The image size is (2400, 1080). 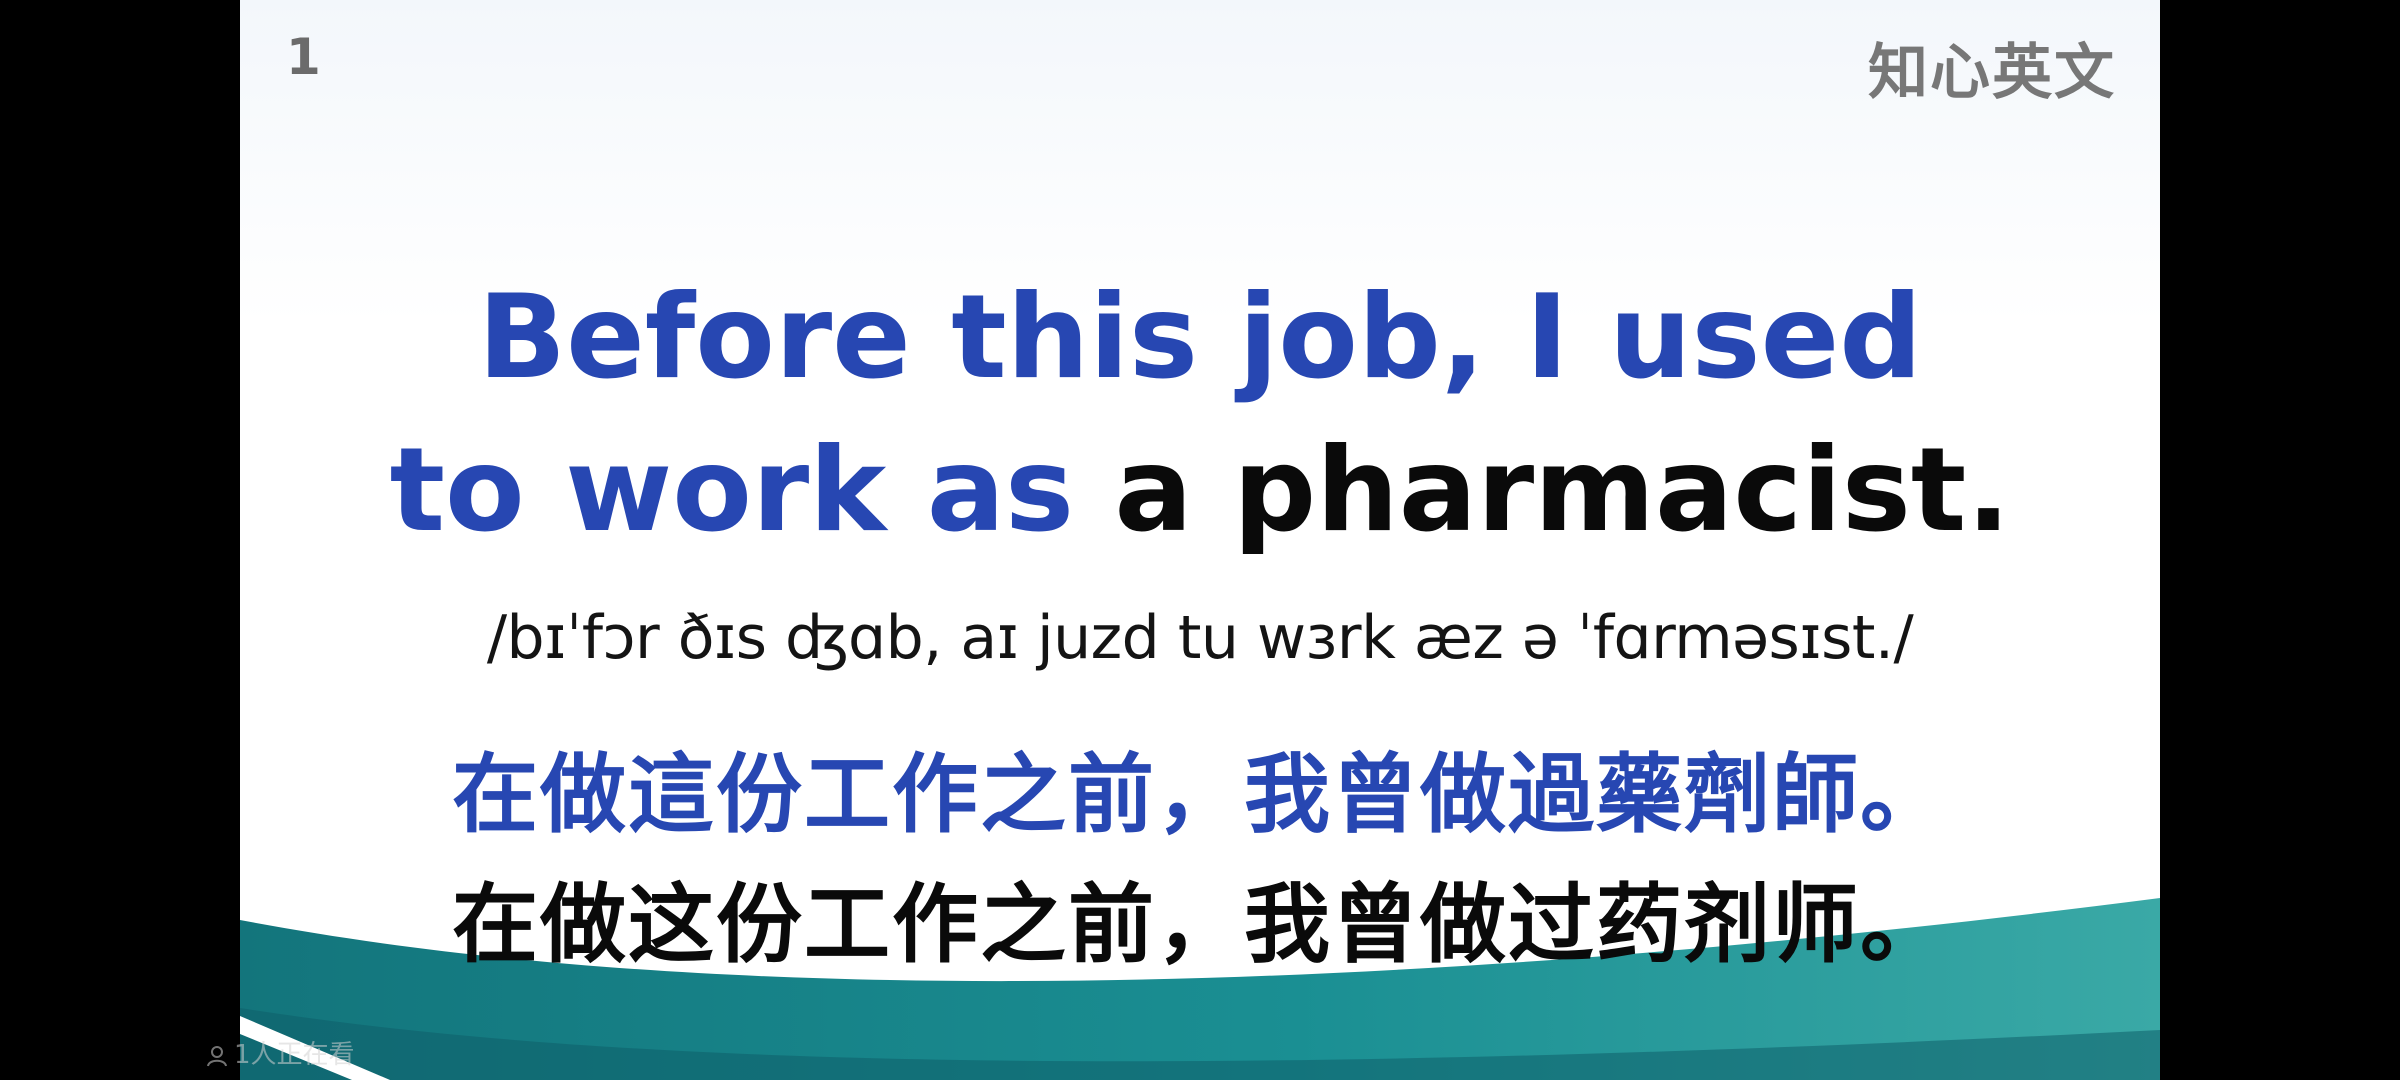 I want to click on english-sentence-line-1: Before this job, I used, so click(x=1200, y=337).